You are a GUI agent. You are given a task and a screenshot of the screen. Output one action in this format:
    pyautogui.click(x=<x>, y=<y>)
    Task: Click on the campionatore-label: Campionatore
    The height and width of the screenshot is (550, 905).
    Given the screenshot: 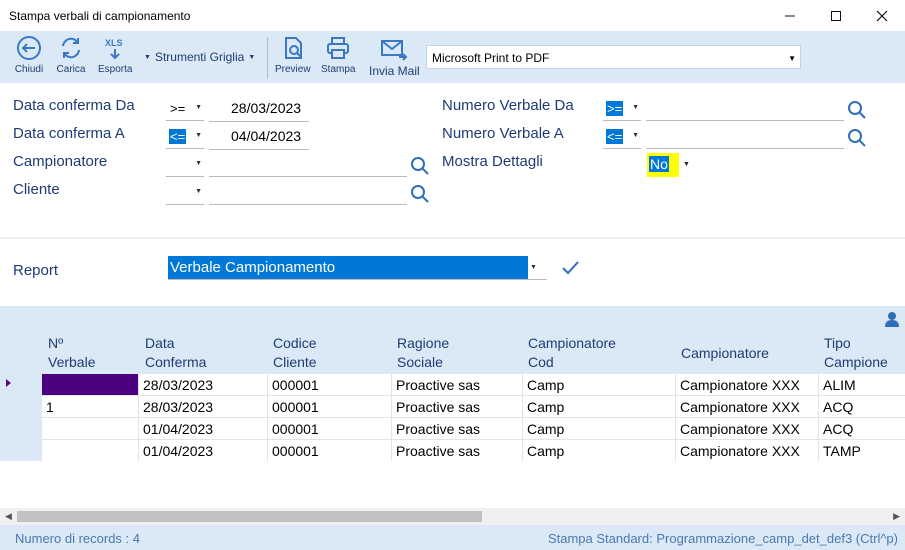 What is the action you would take?
    pyautogui.click(x=60, y=161)
    